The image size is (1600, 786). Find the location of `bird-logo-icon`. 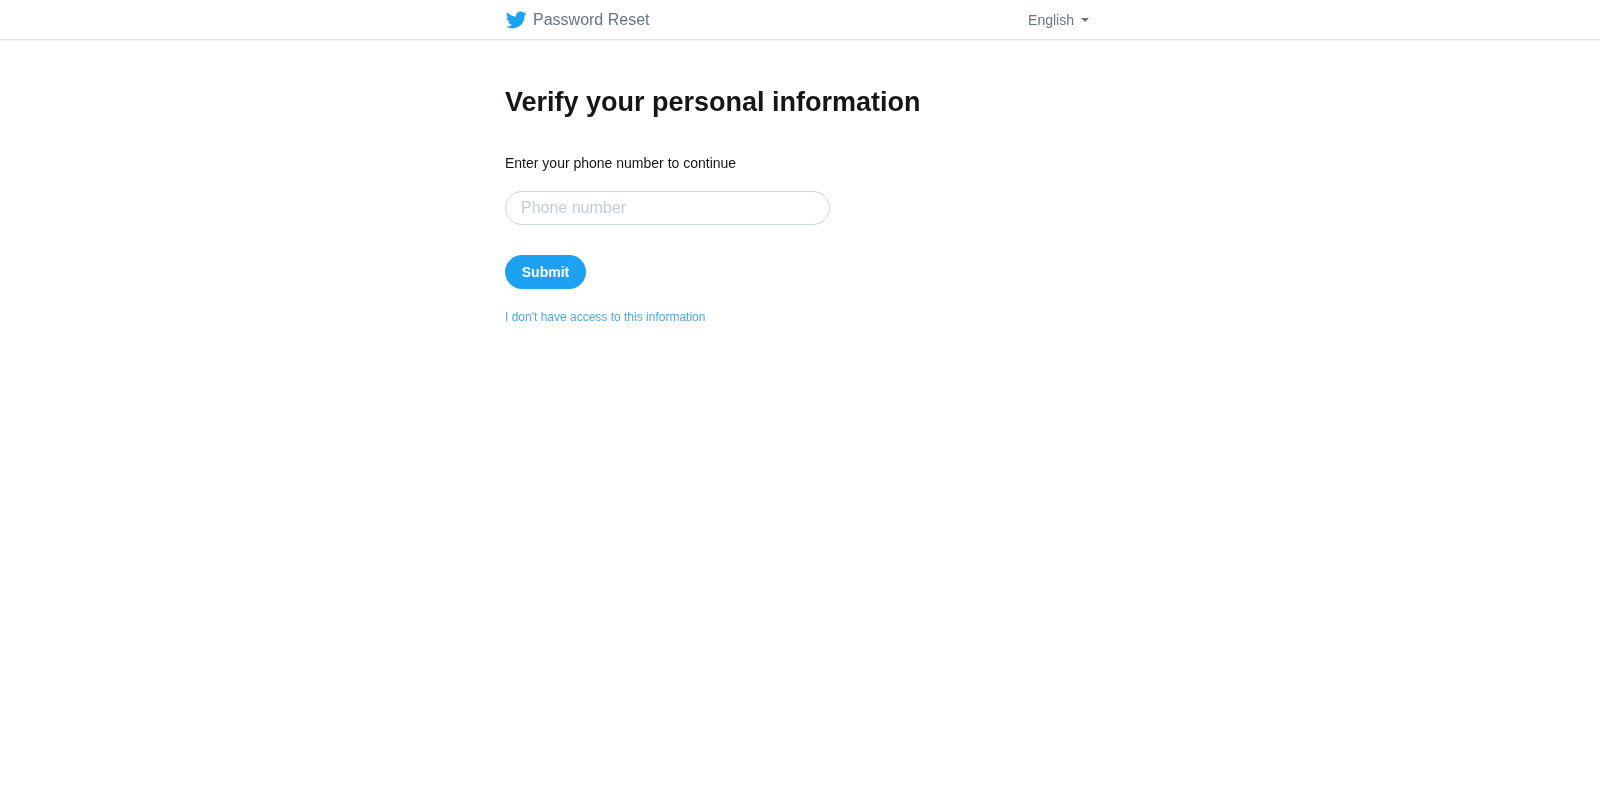

bird-logo-icon is located at coordinates (516, 19).